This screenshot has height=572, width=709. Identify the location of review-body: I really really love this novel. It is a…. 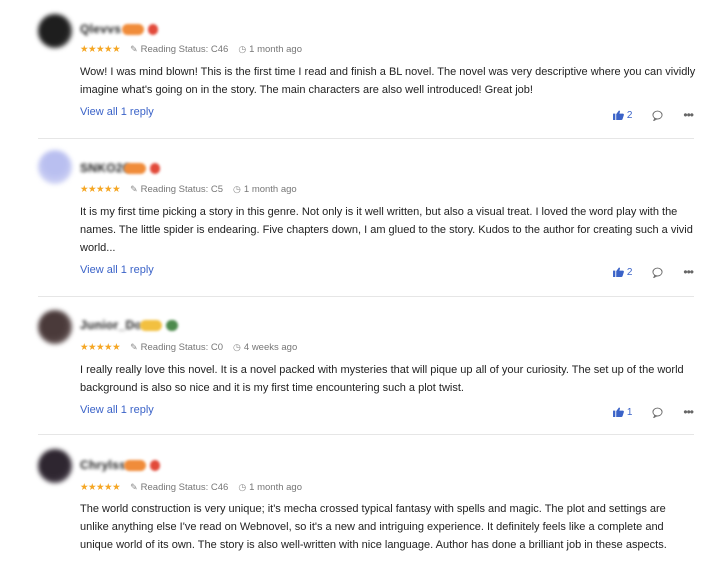
(382, 379).